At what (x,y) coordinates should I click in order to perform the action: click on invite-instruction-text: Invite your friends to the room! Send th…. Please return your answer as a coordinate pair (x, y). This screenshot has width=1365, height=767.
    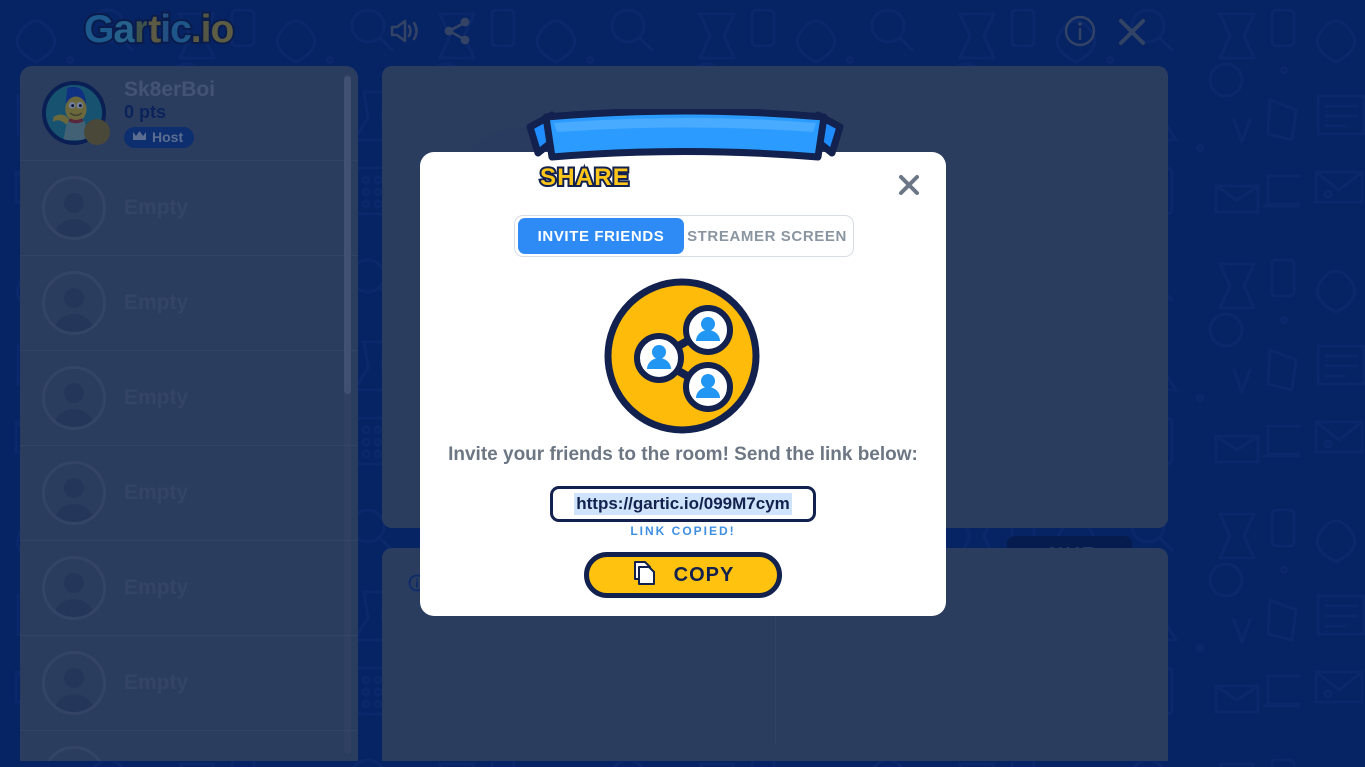
    Looking at the image, I should click on (683, 454).